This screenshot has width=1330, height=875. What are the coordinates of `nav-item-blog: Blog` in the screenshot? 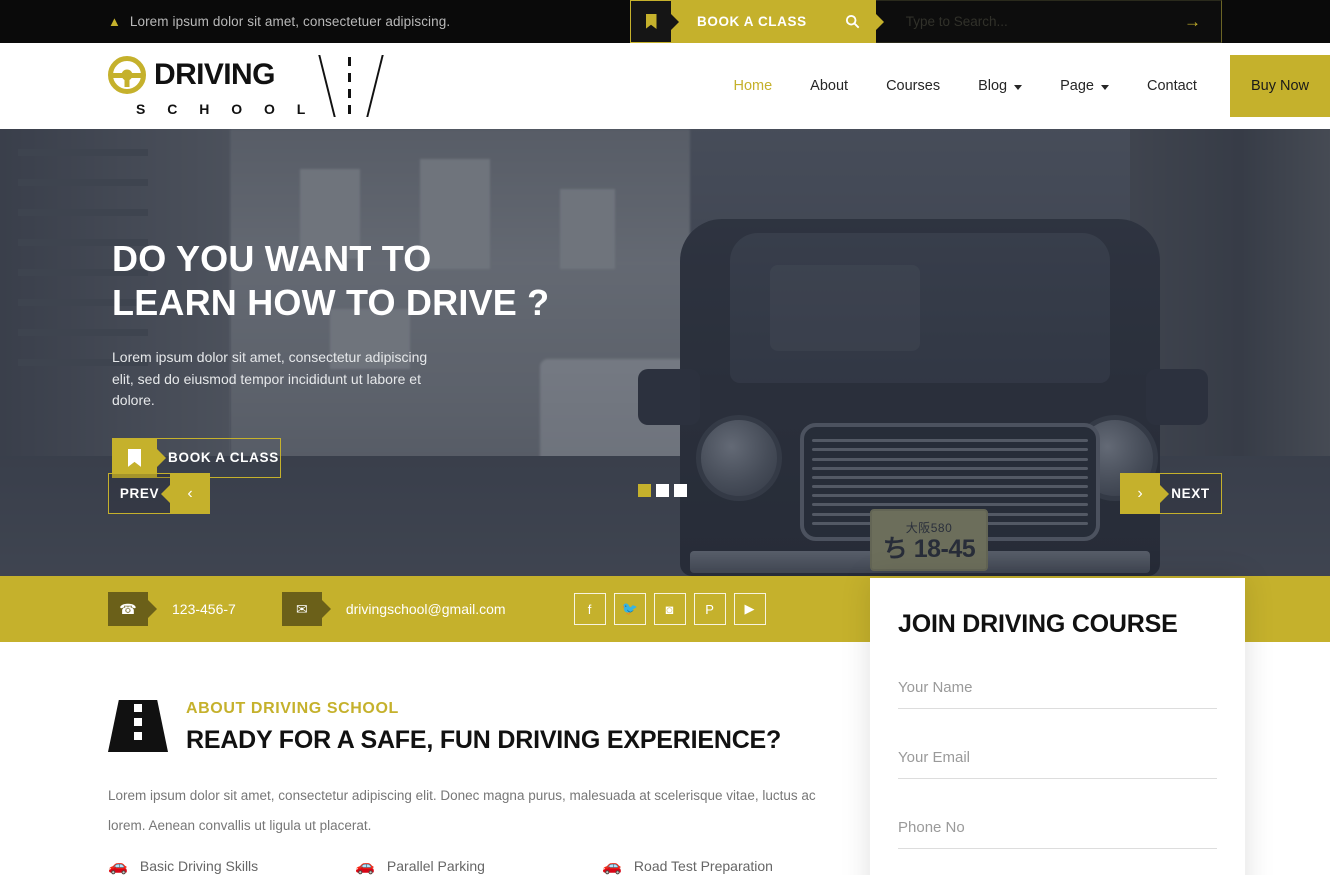 It's located at (1000, 86).